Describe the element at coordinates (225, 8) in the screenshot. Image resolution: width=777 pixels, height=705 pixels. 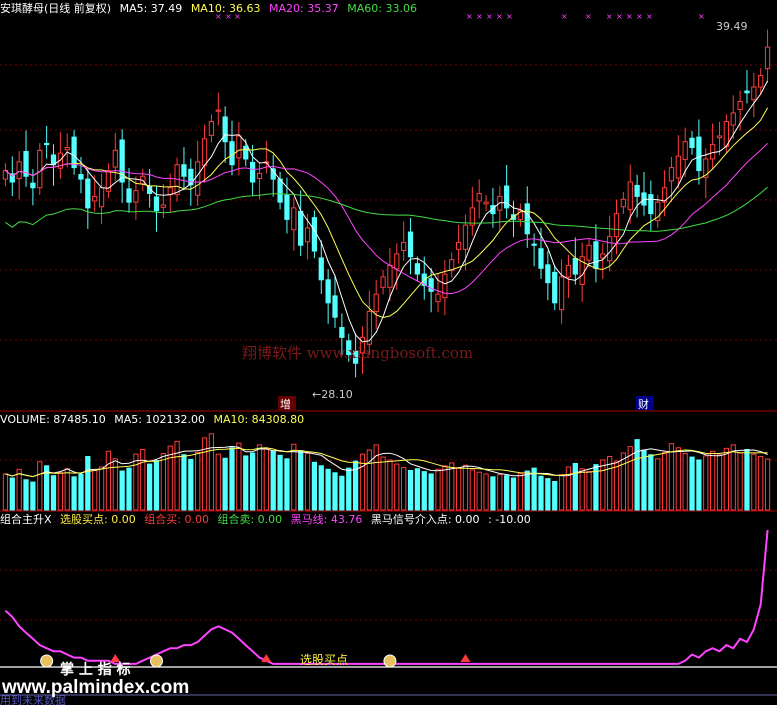
I see `ma10-value: MA10: 36.63` at that location.